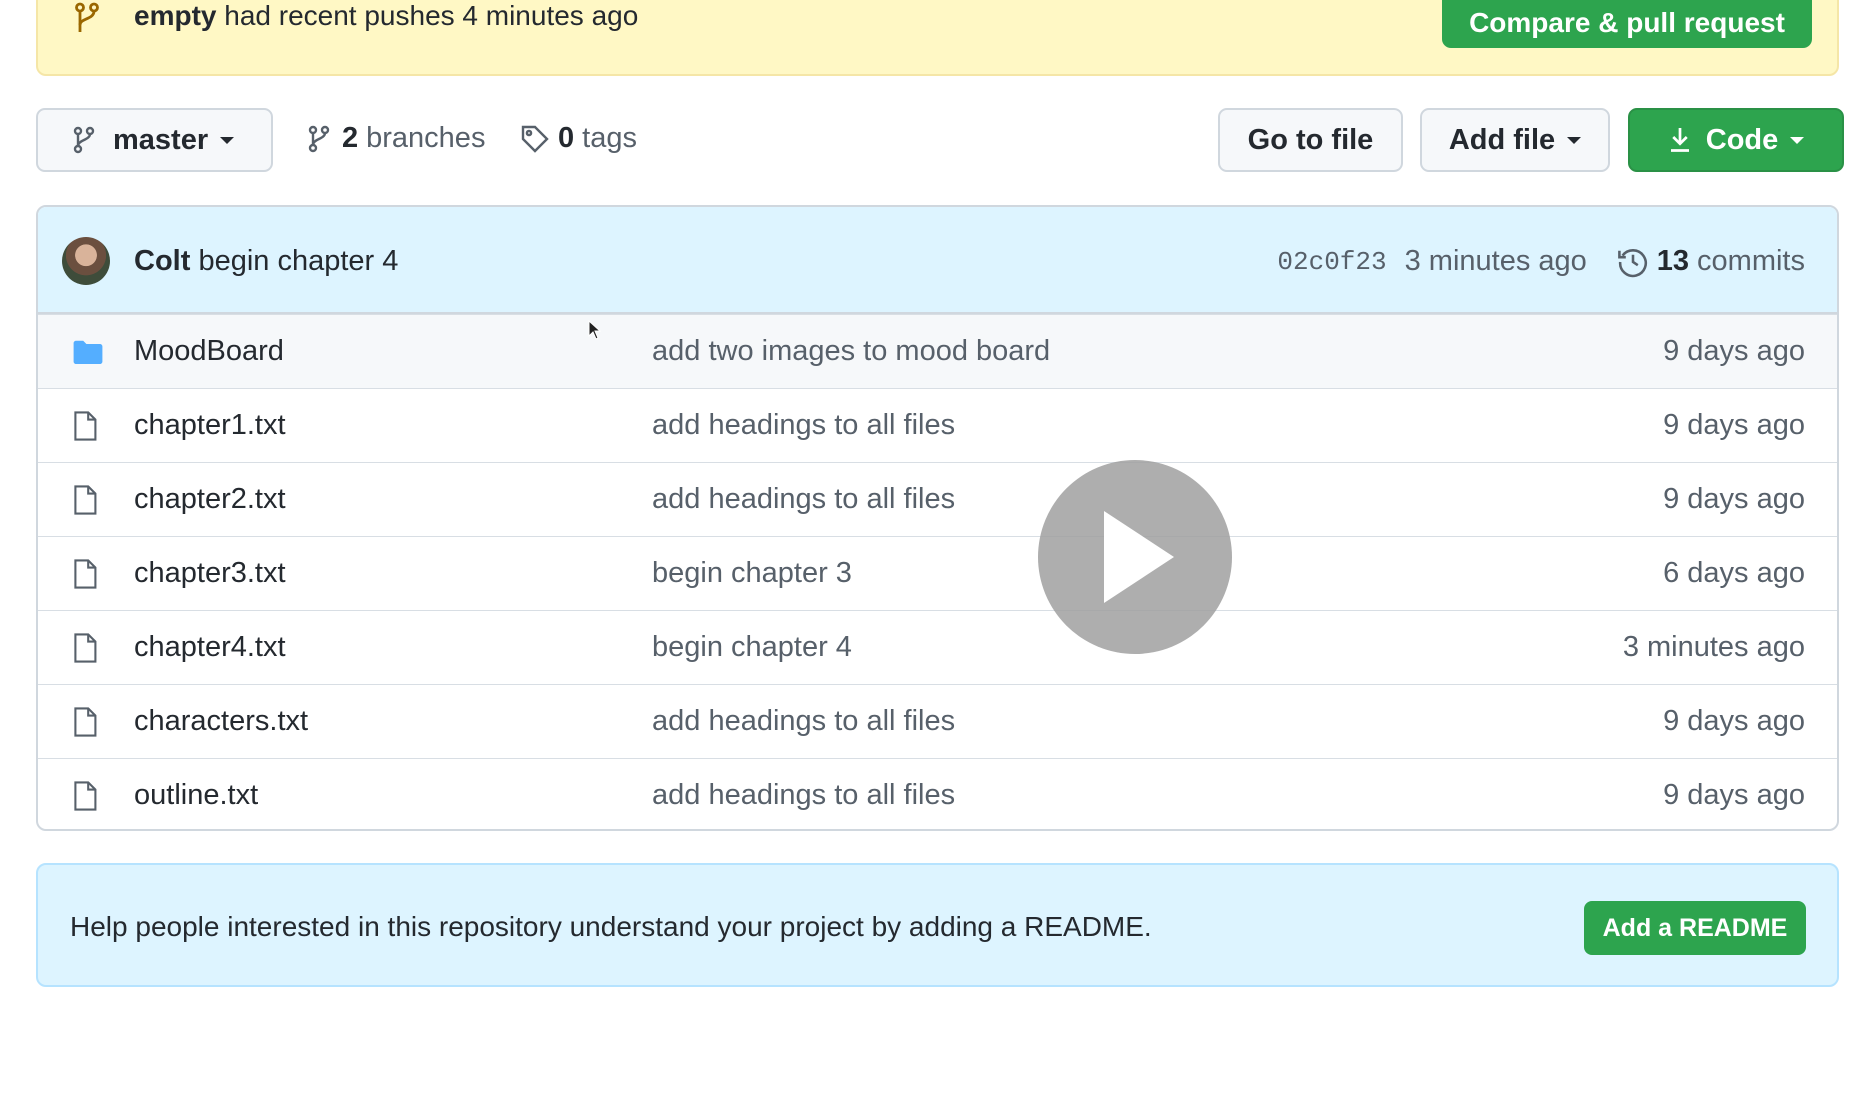  What do you see at coordinates (1331, 262) in the screenshot?
I see `commit-sha: 02c0f23` at bounding box center [1331, 262].